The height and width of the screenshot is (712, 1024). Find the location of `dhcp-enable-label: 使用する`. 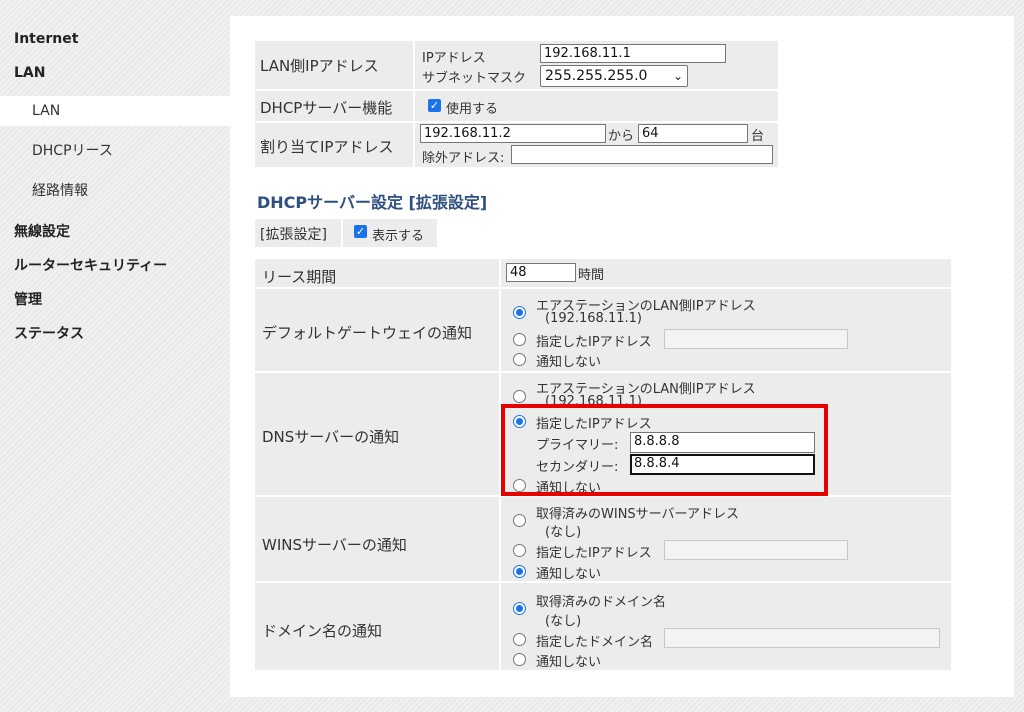

dhcp-enable-label: 使用する is located at coordinates (472, 109).